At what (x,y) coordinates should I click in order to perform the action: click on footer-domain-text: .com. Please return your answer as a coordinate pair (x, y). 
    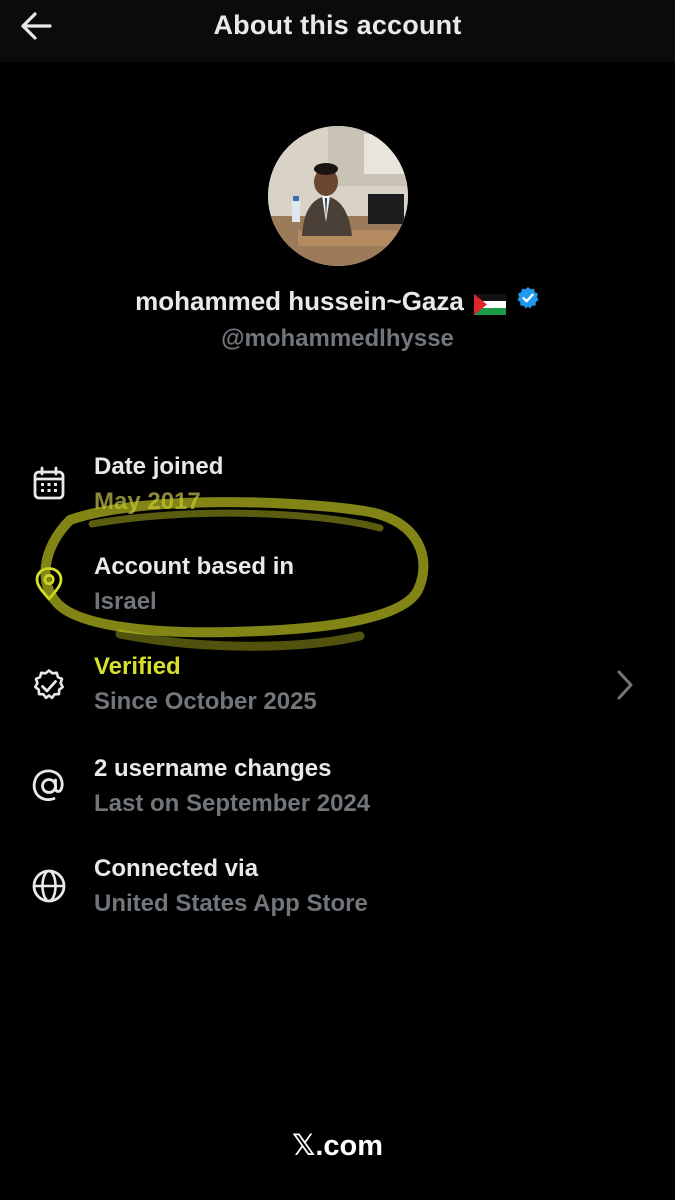
    Looking at the image, I should click on (349, 1146).